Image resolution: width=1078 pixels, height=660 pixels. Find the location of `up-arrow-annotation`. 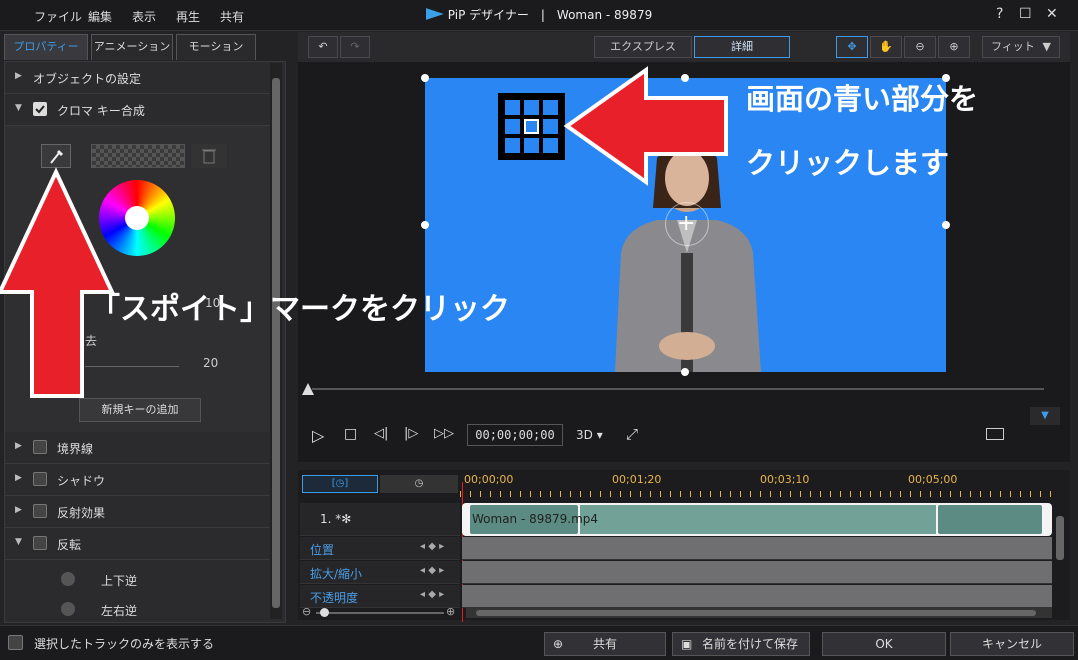

up-arrow-annotation is located at coordinates (58, 282).